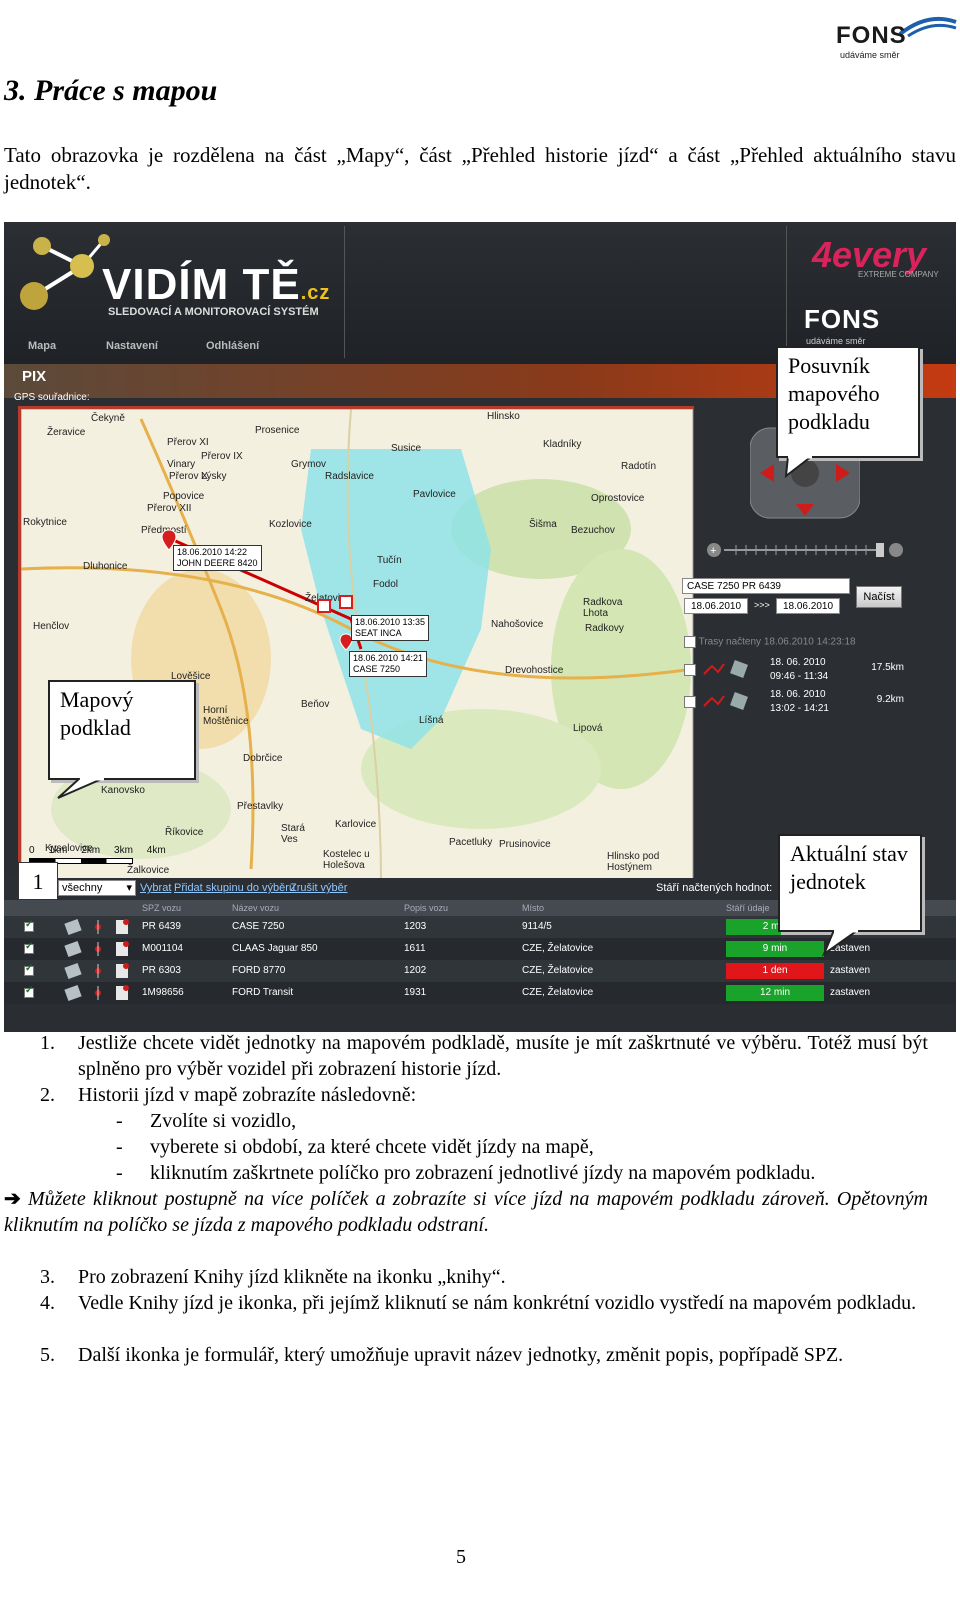 The image size is (960, 1616). What do you see at coordinates (105, 566) in the screenshot?
I see `map-place: Dluhonice` at bounding box center [105, 566].